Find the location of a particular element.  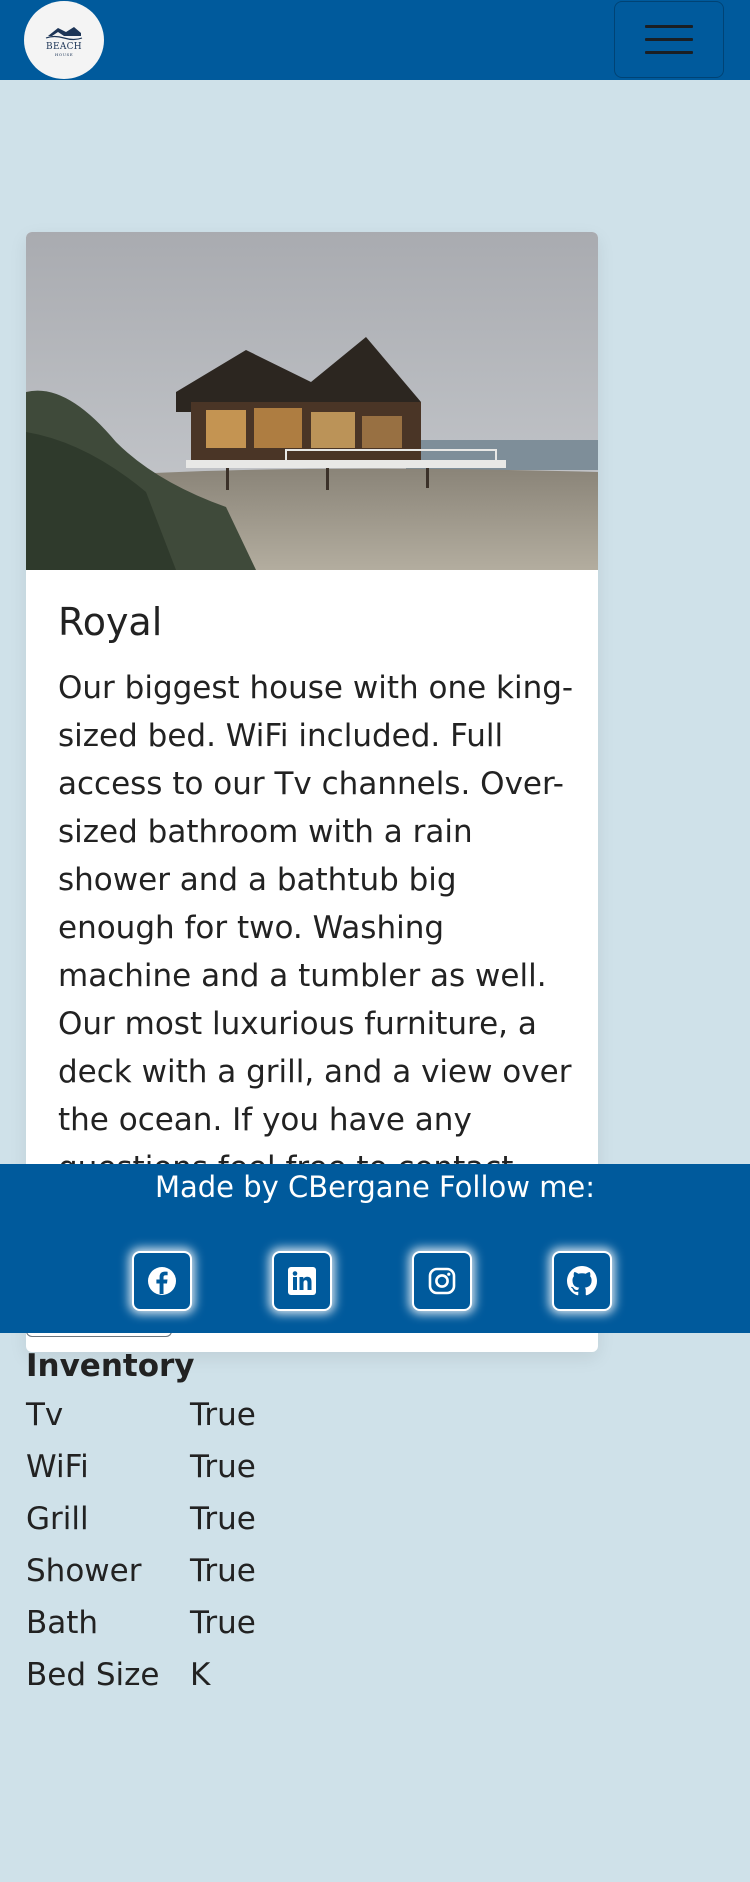

facebook-link is located at coordinates (162, 1281).